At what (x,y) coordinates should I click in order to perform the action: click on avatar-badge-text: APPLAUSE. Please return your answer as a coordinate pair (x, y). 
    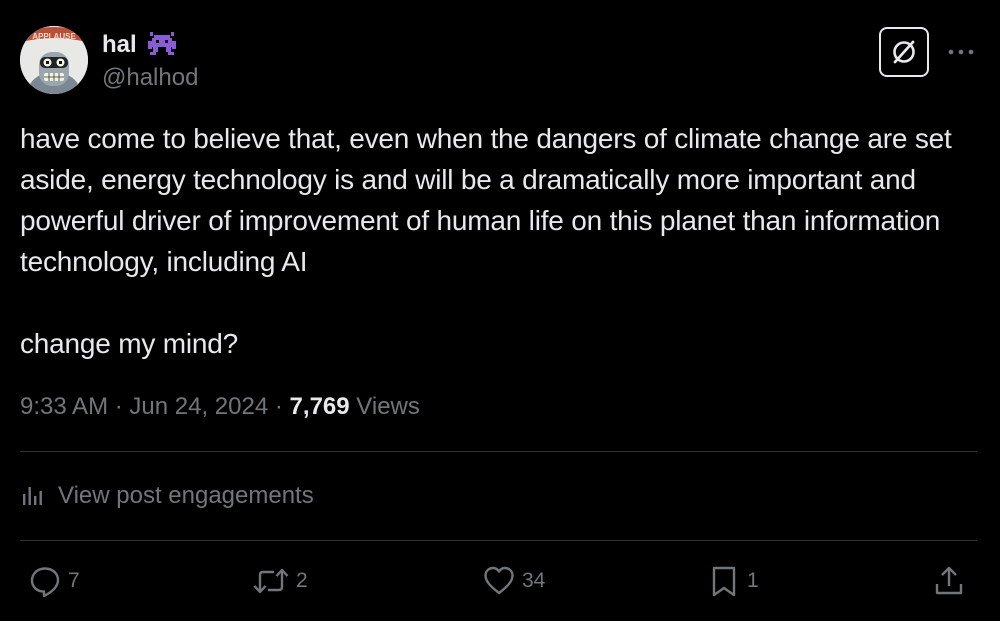
    Looking at the image, I should click on (54, 36).